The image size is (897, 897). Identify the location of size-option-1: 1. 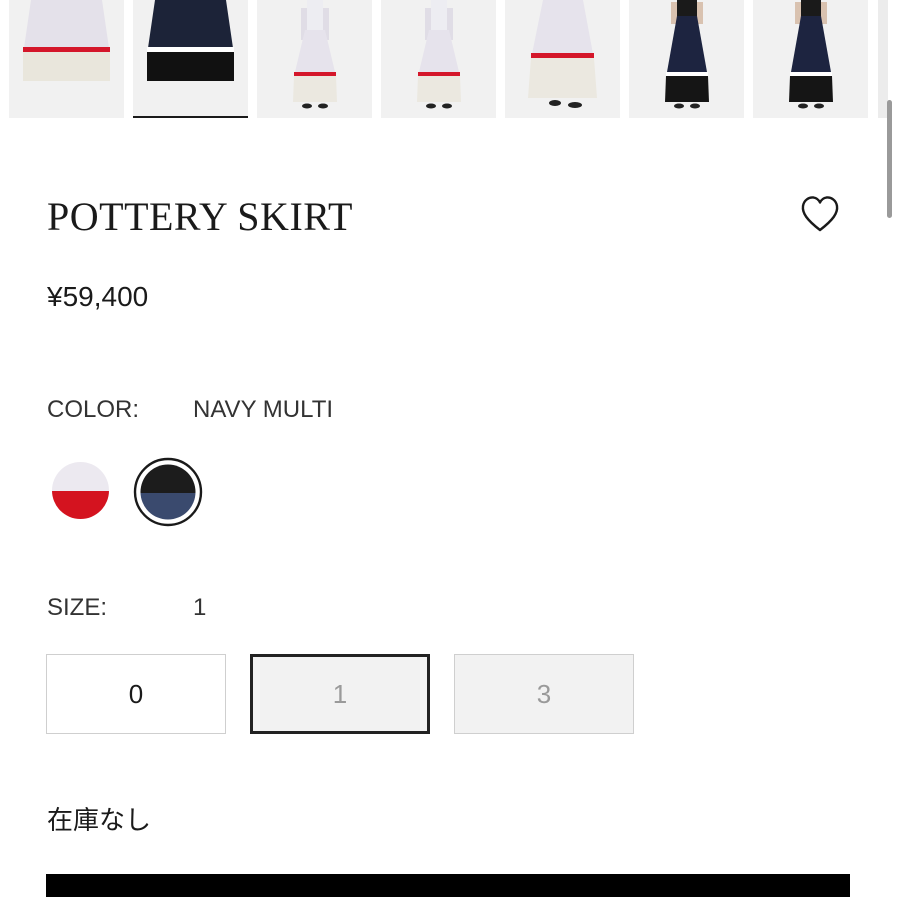
(340, 694).